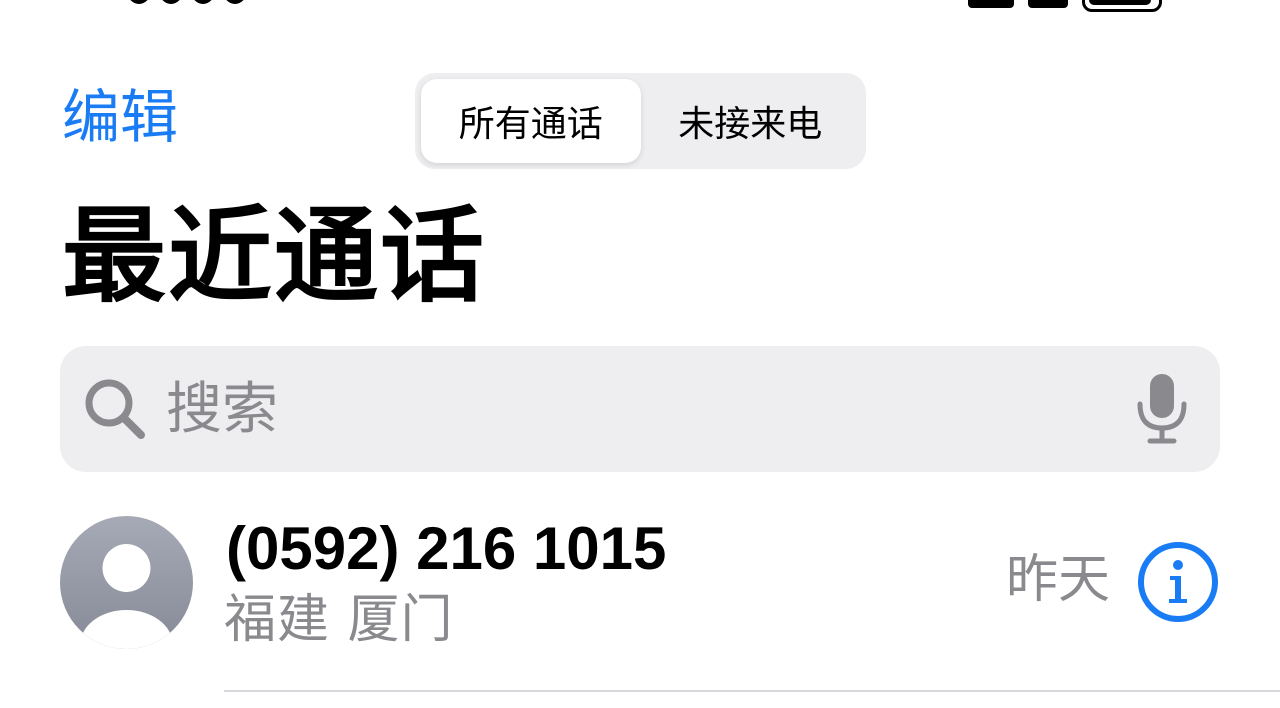  What do you see at coordinates (274, 256) in the screenshot?
I see `page-title: 最近通话` at bounding box center [274, 256].